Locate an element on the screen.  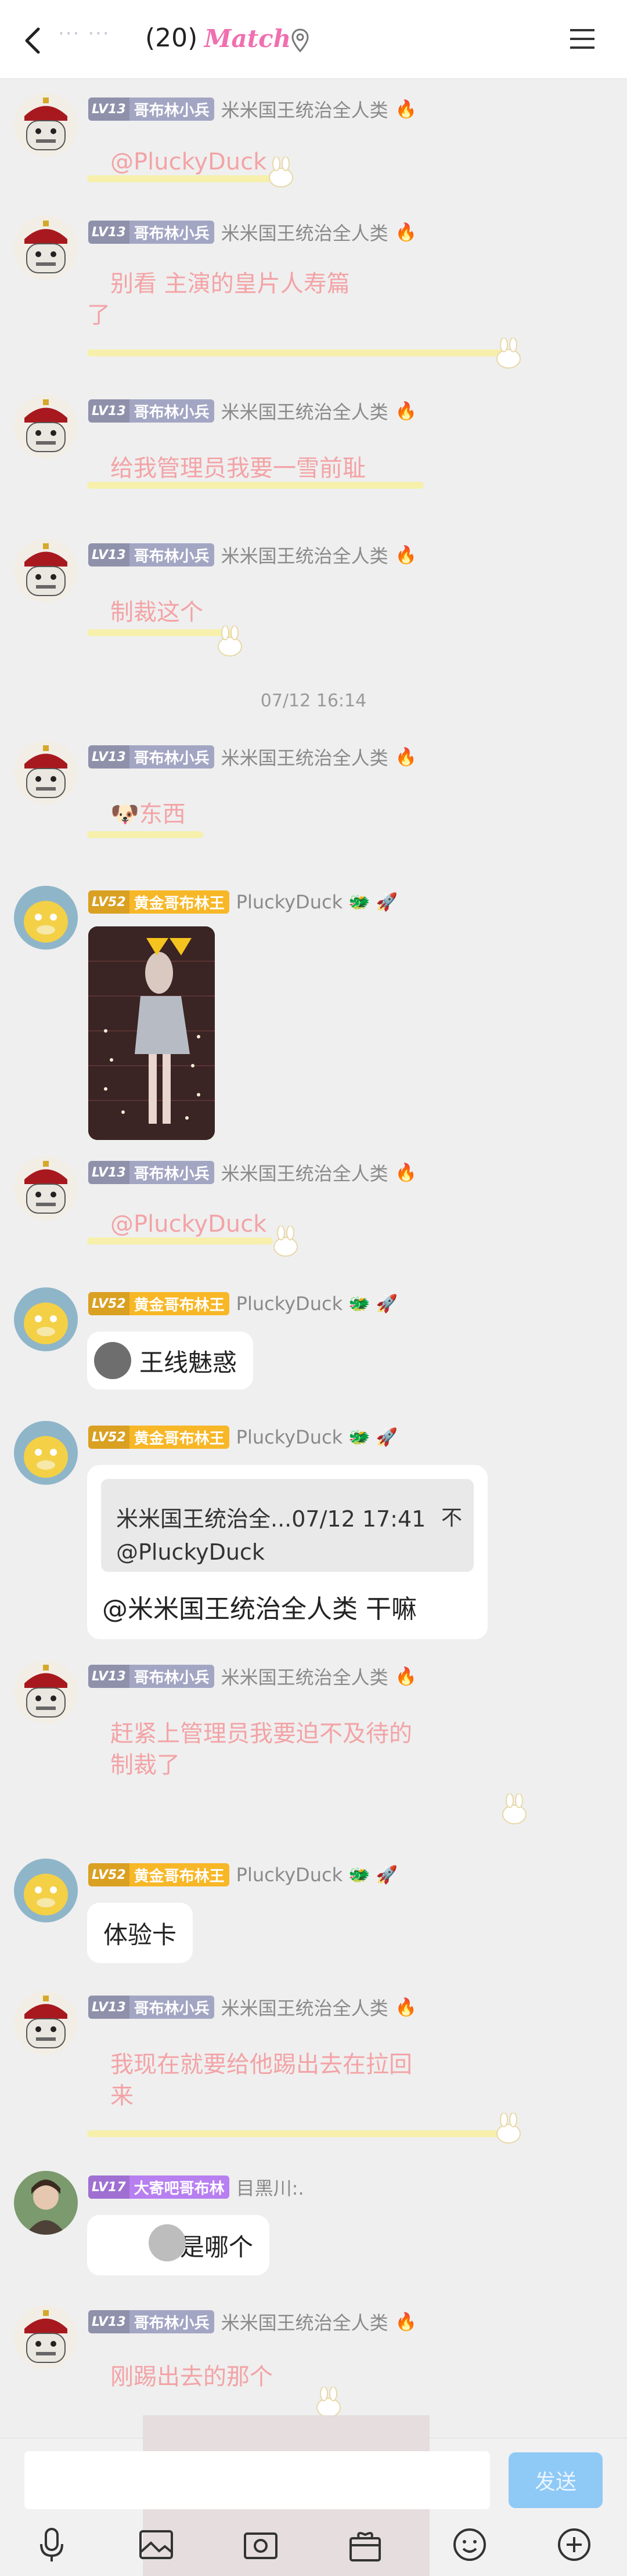
chat-header: ··· ··· (20) Match is located at coordinates (313, 40).